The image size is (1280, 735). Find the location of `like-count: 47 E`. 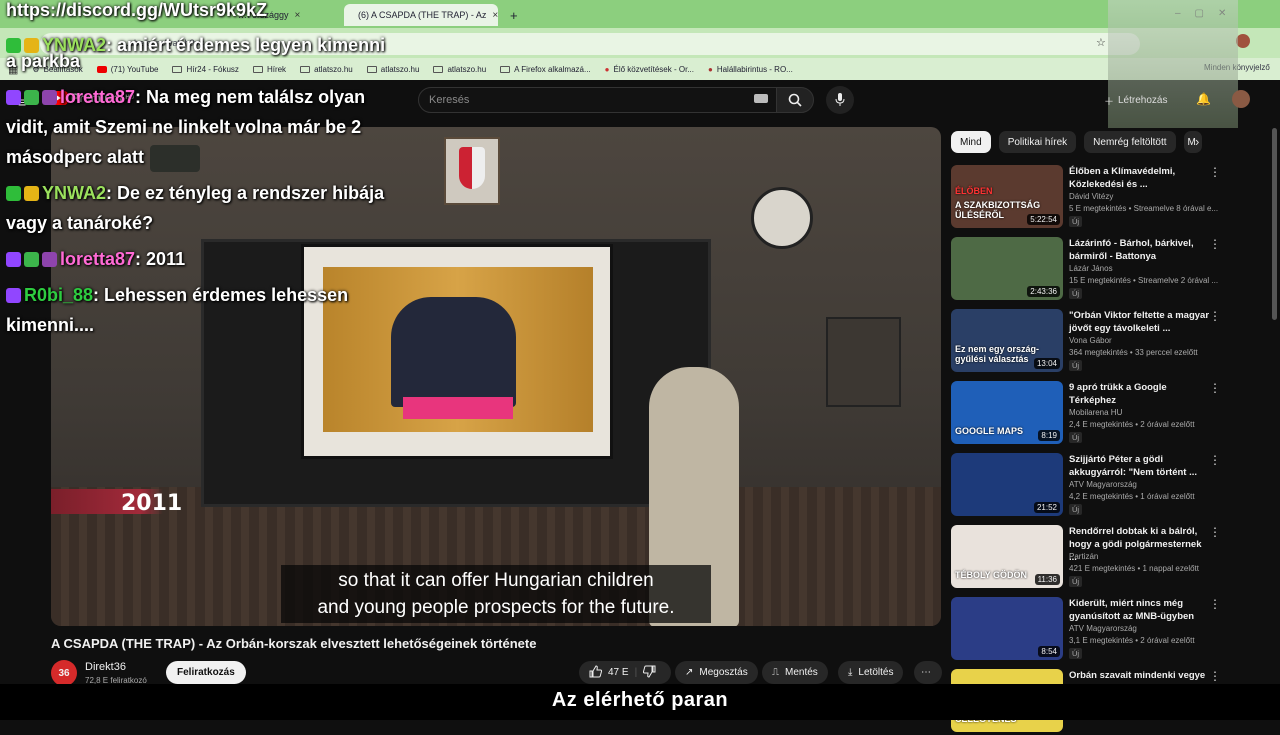

like-count: 47 E is located at coordinates (618, 672).